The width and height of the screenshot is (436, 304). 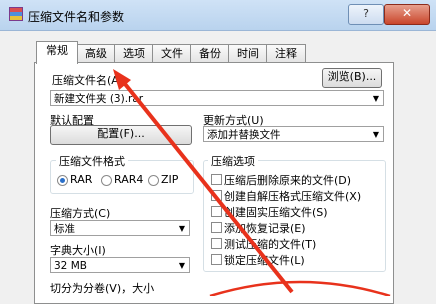 I want to click on compression-method-value: 标准, so click(x=64, y=229).